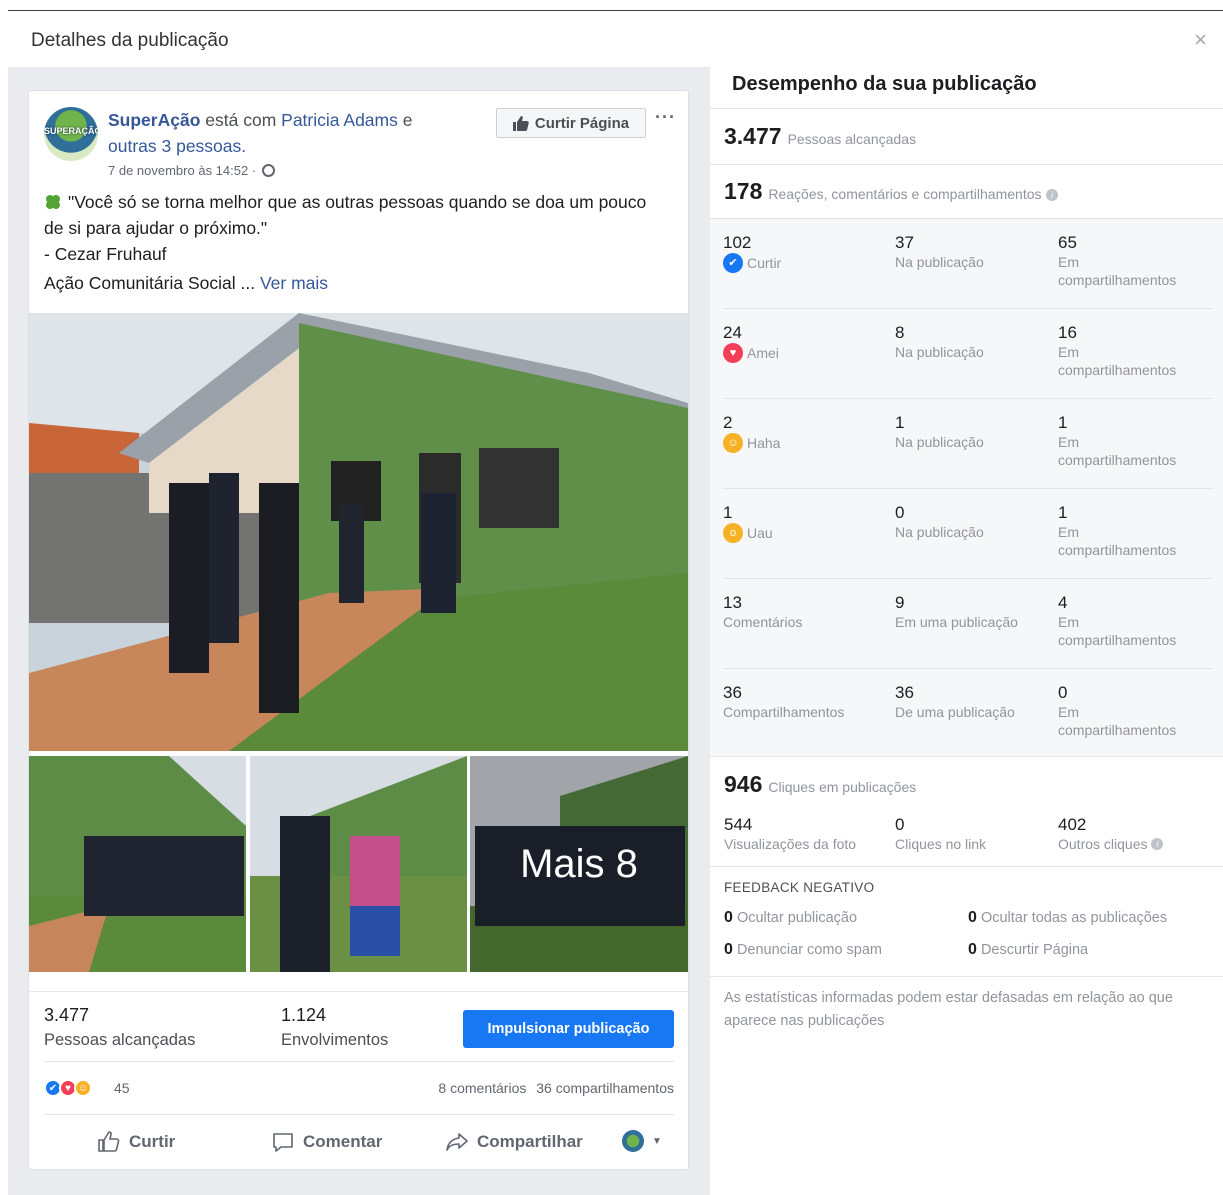 The width and height of the screenshot is (1223, 1195). Describe the element at coordinates (738, 824) in the screenshot. I see `photo-views-number: 544` at that location.